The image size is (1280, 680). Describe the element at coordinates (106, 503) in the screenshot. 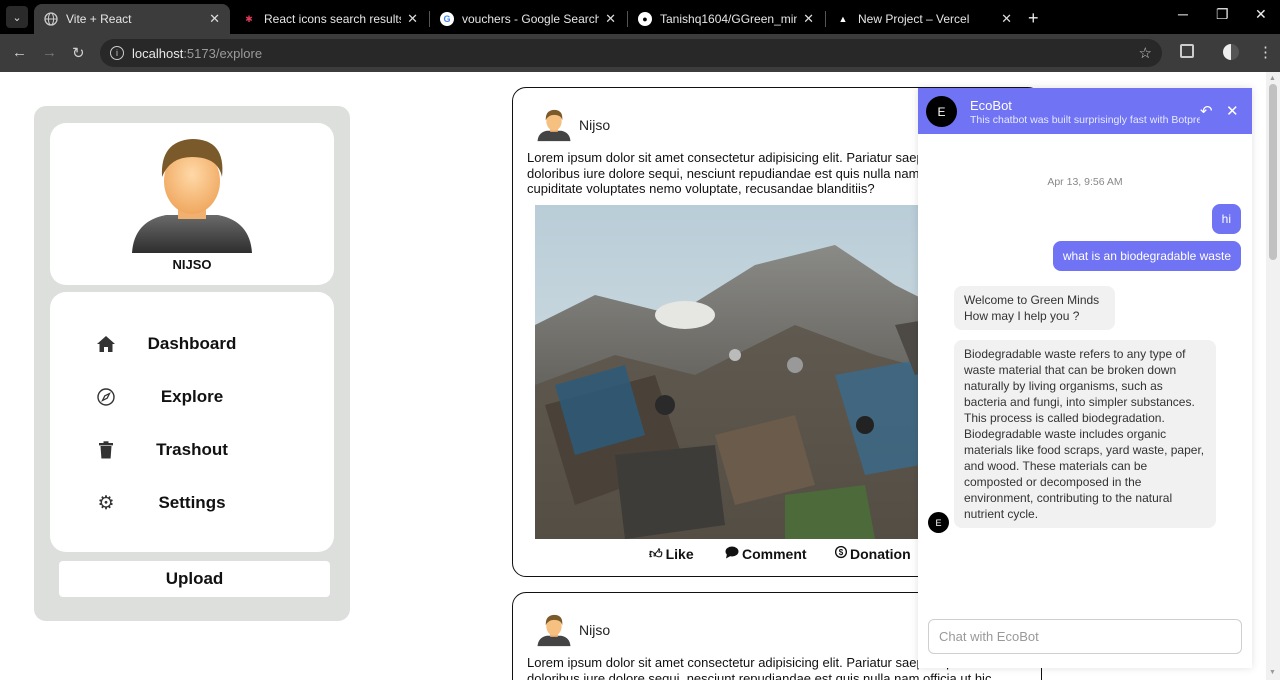

I see `gear-icon: ⚙` at that location.